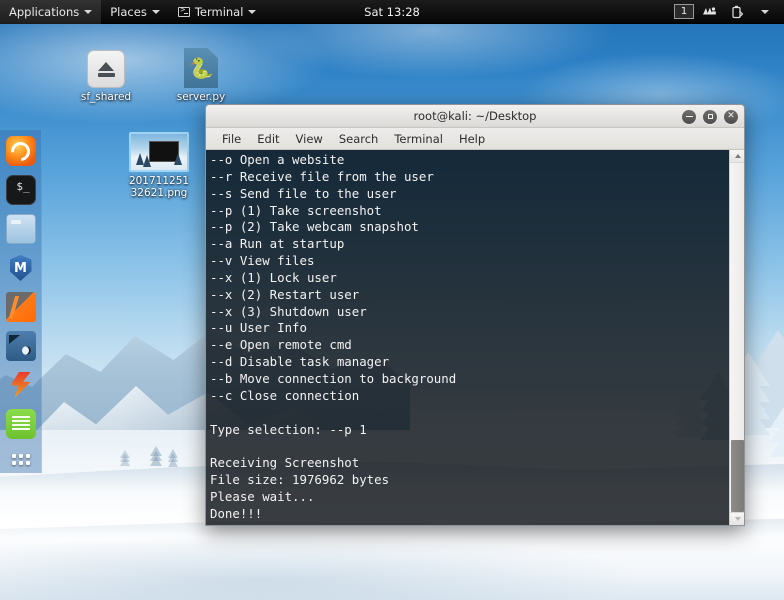 The width and height of the screenshot is (784, 600). Describe the element at coordinates (201, 97) in the screenshot. I see `desktop-icon-label: server.py` at that location.